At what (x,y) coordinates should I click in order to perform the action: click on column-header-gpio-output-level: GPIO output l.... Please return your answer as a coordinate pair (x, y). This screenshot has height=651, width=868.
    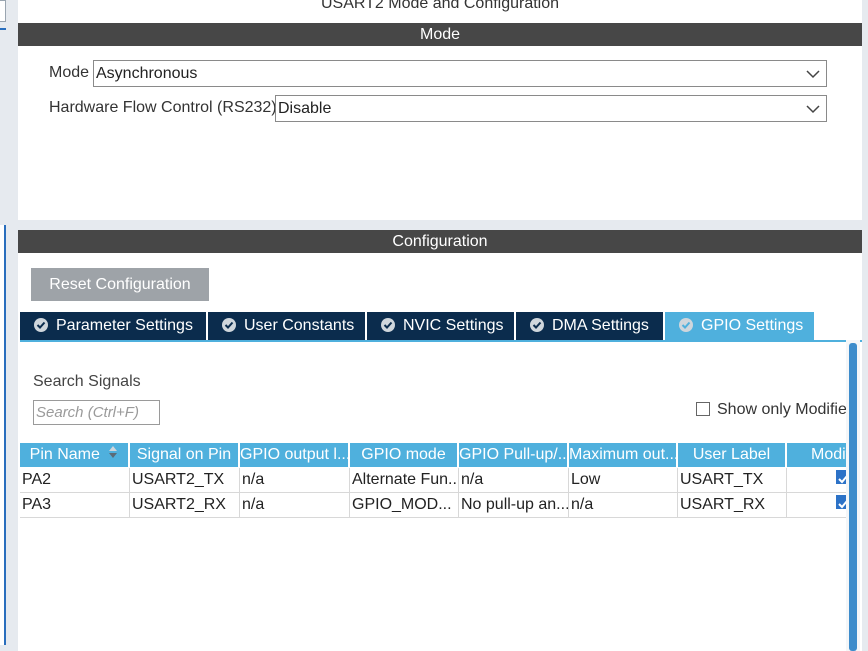
    Looking at the image, I should click on (295, 455).